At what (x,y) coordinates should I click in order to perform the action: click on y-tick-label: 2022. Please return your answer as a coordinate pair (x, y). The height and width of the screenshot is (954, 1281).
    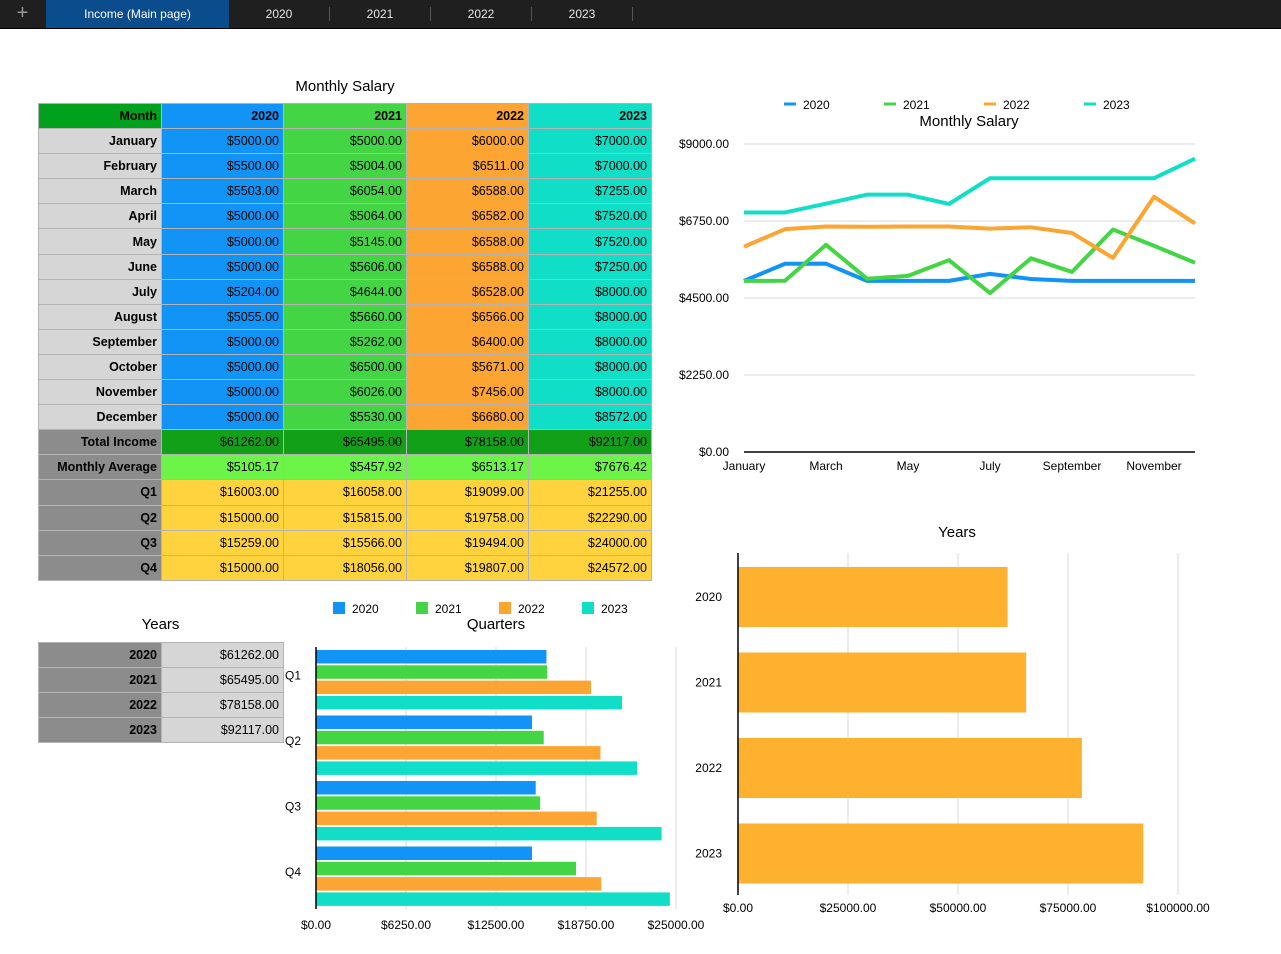
    Looking at the image, I should click on (708, 768).